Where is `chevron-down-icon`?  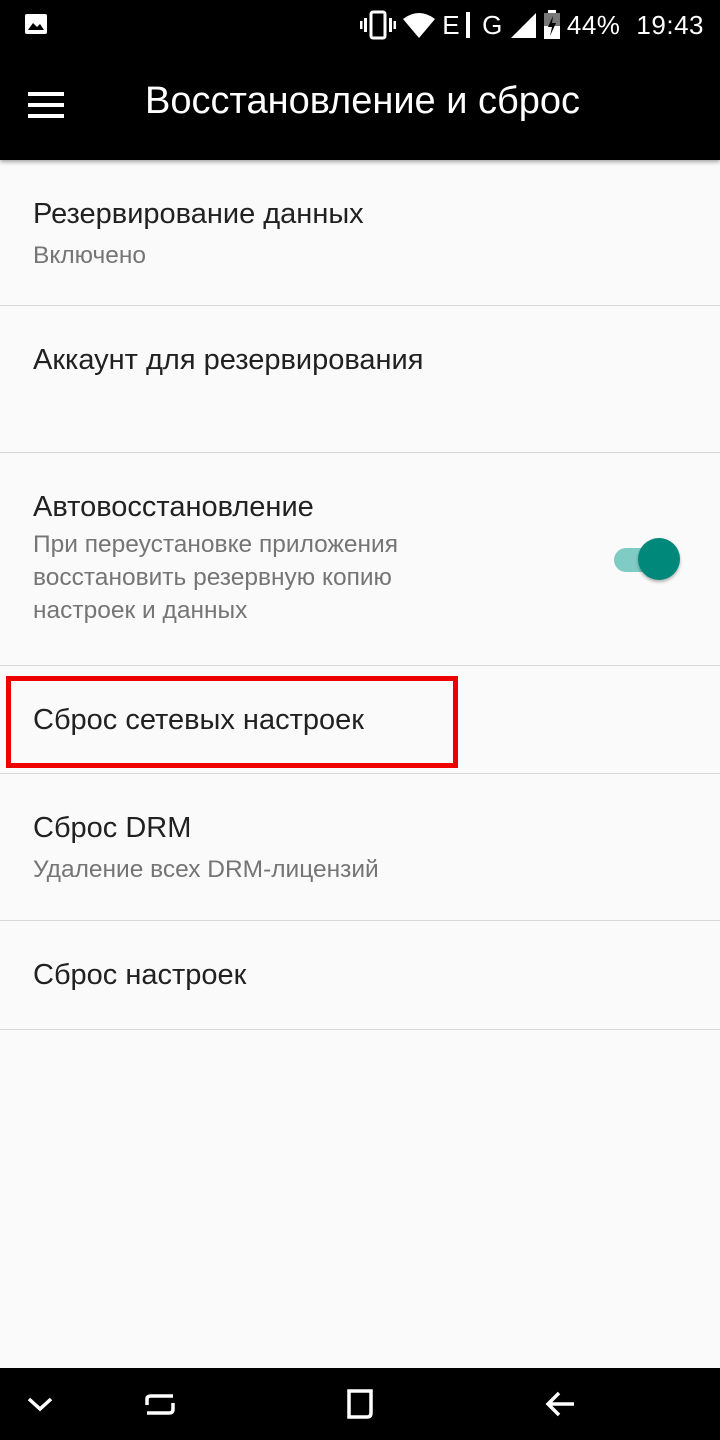 chevron-down-icon is located at coordinates (40, 1404).